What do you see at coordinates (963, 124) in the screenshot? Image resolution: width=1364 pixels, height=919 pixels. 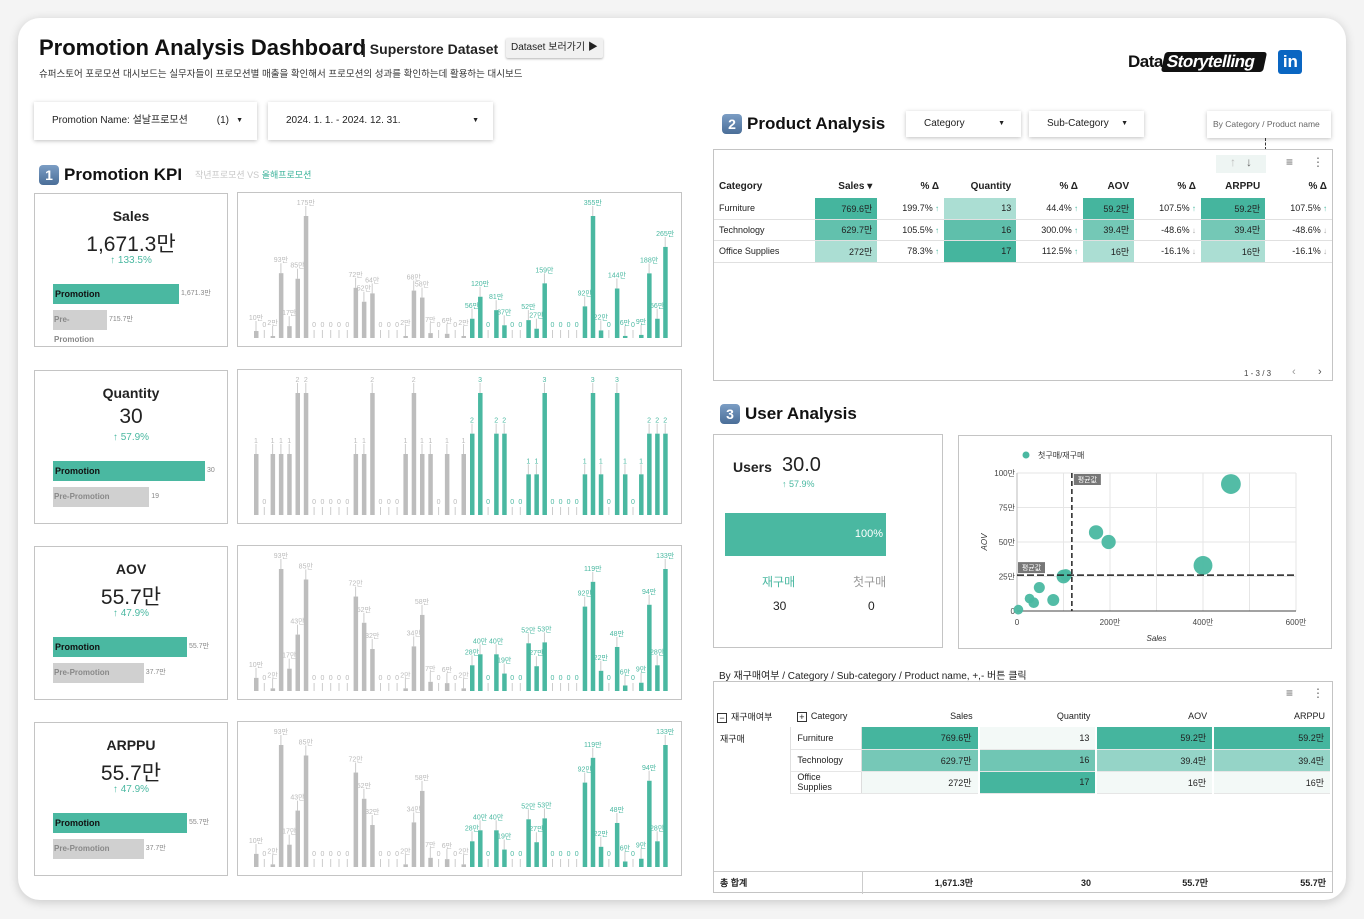 I see `category-dropdown: Category ▼` at bounding box center [963, 124].